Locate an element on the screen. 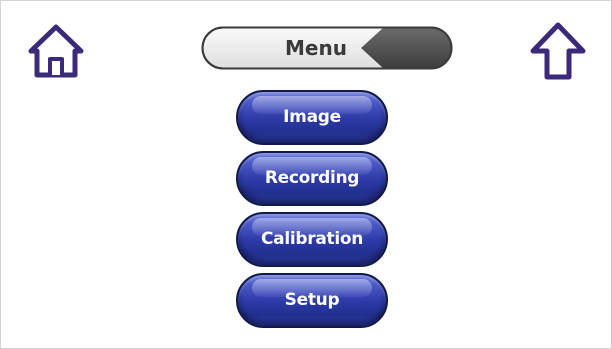 The image size is (612, 349). arrow-up-icon is located at coordinates (558, 51).